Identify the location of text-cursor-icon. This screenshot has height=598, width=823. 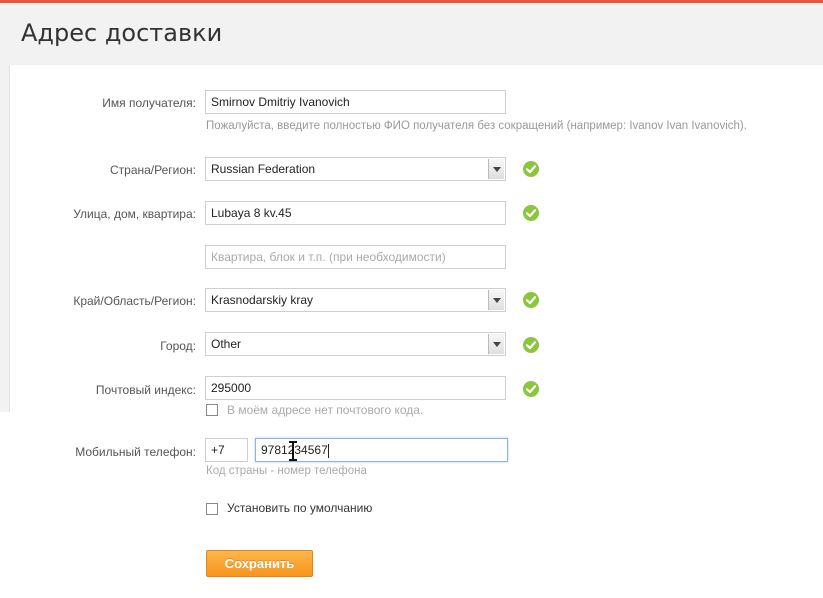
(293, 451).